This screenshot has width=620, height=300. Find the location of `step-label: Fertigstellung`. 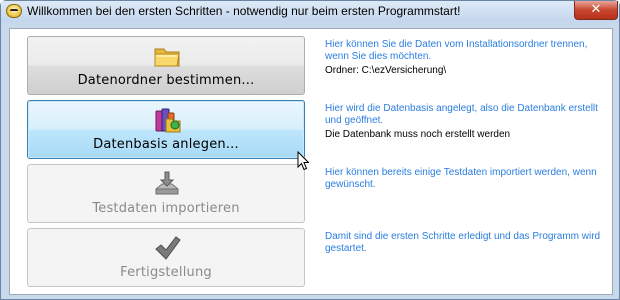

step-label: Fertigstellung is located at coordinates (166, 272).